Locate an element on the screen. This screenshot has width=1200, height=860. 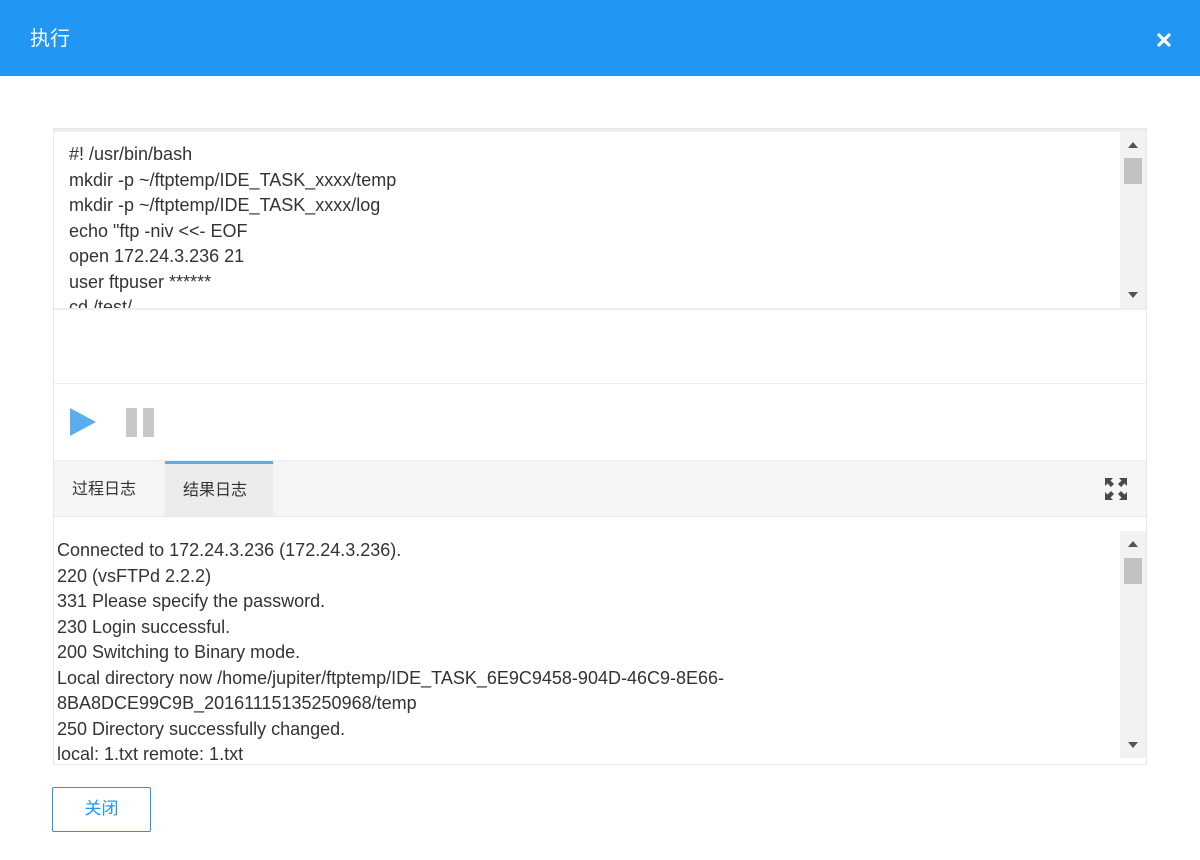
dialog-header: 执行 is located at coordinates (600, 38).